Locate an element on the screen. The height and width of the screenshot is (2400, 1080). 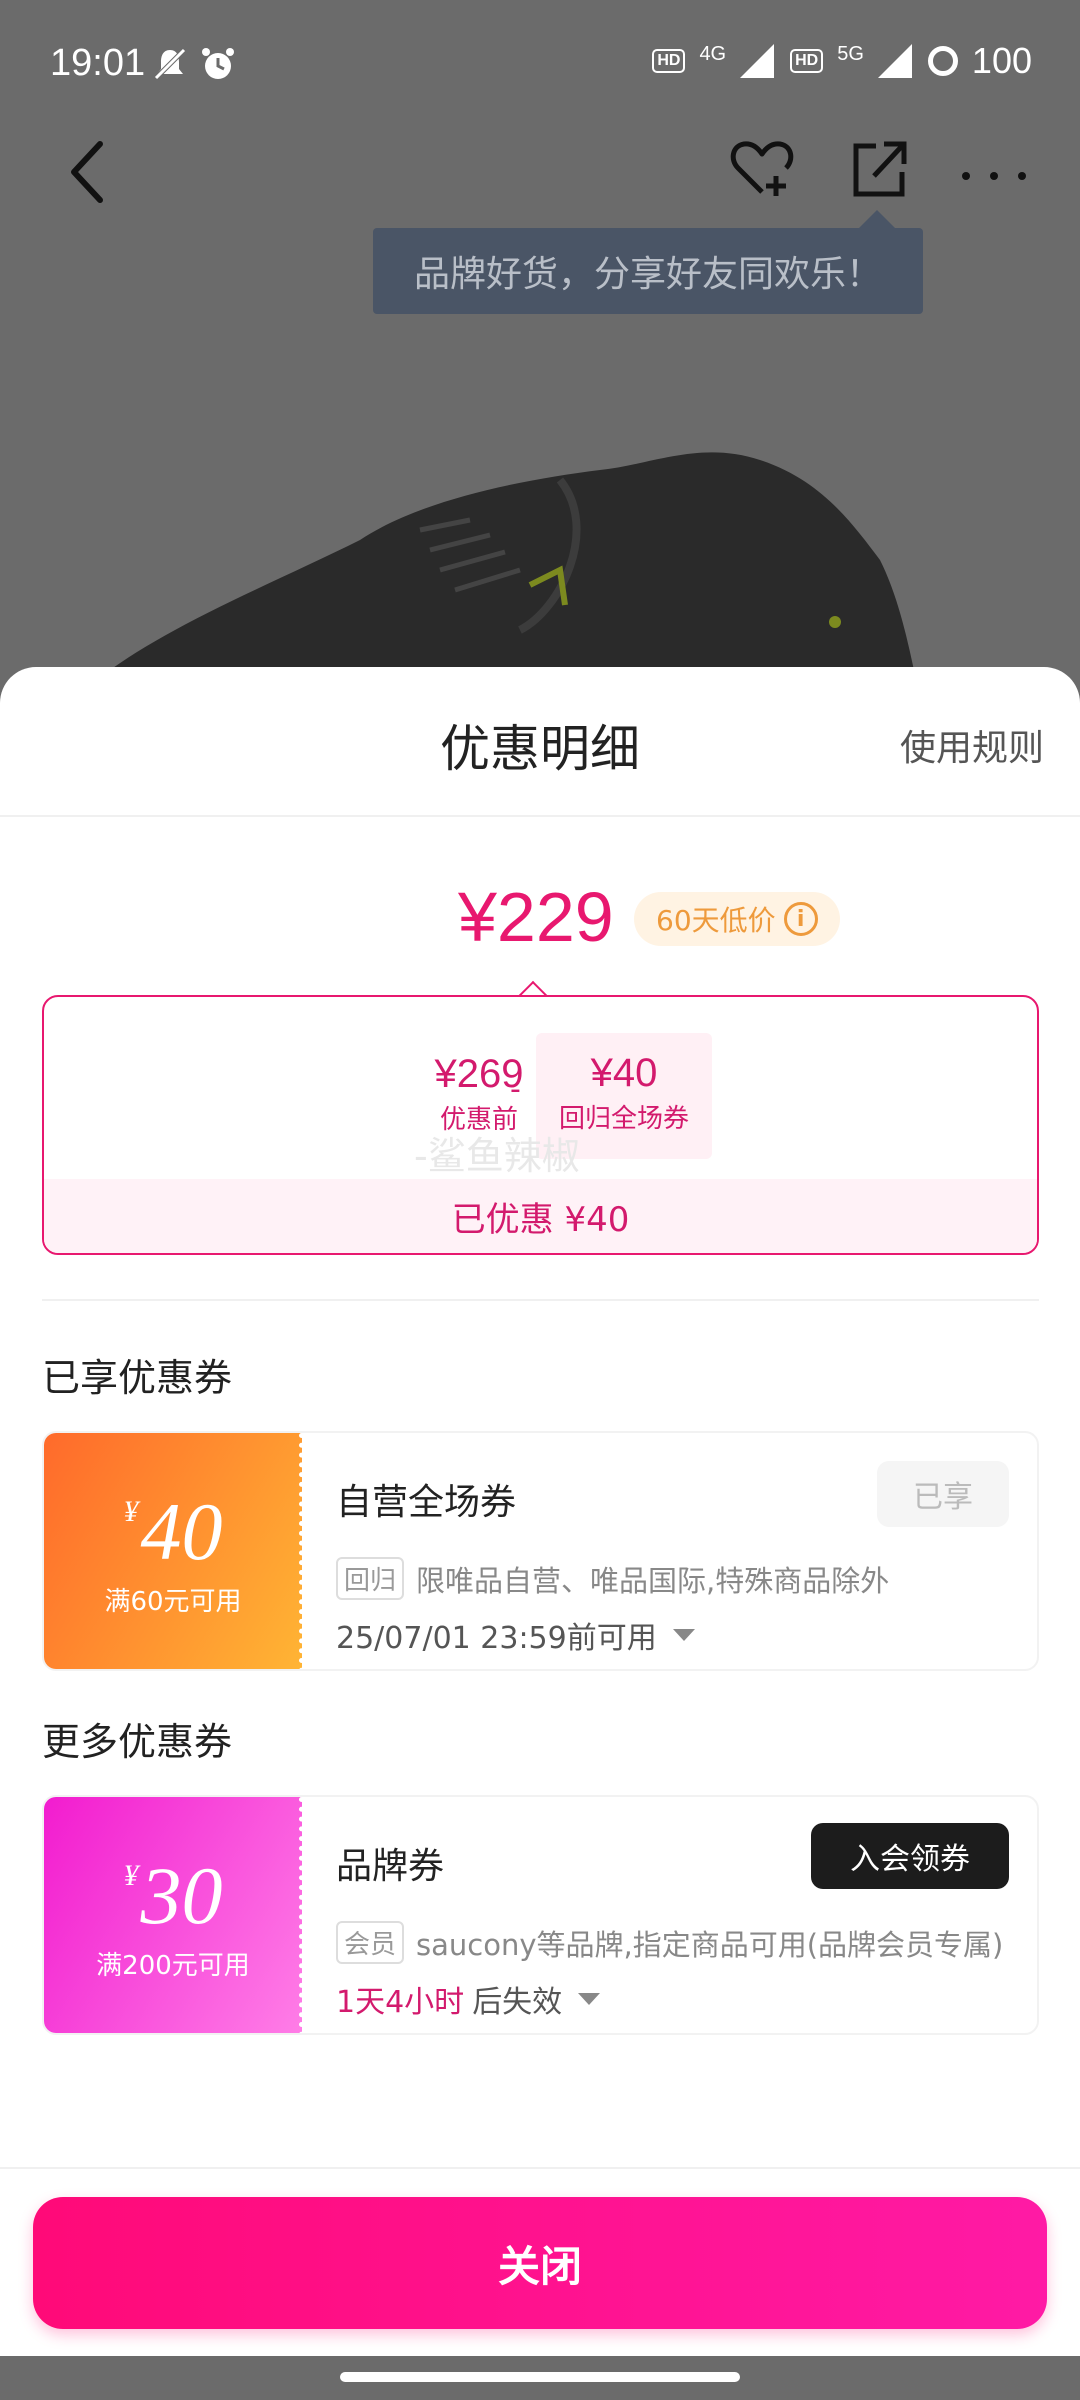
low-price-badge: 60天低价 i is located at coordinates (737, 919).